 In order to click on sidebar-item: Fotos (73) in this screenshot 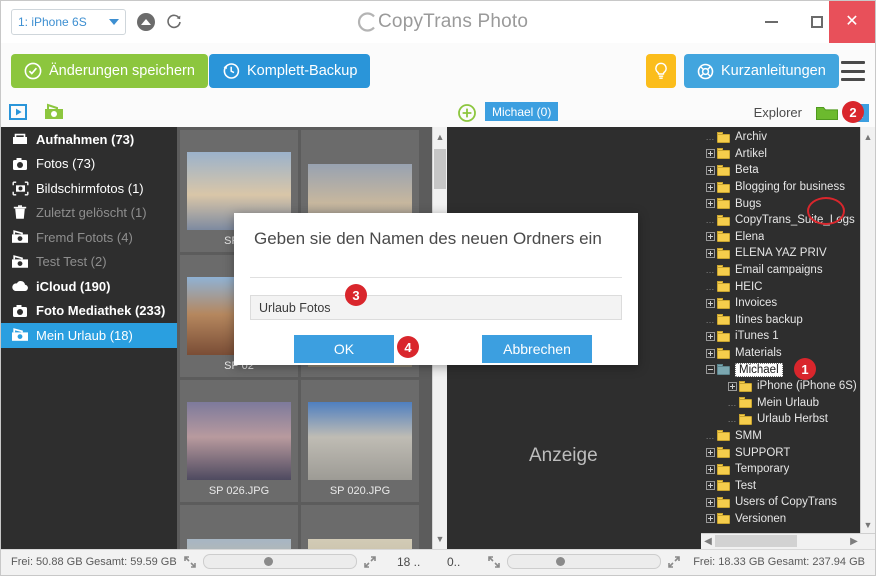, I will do `click(89, 164)`.